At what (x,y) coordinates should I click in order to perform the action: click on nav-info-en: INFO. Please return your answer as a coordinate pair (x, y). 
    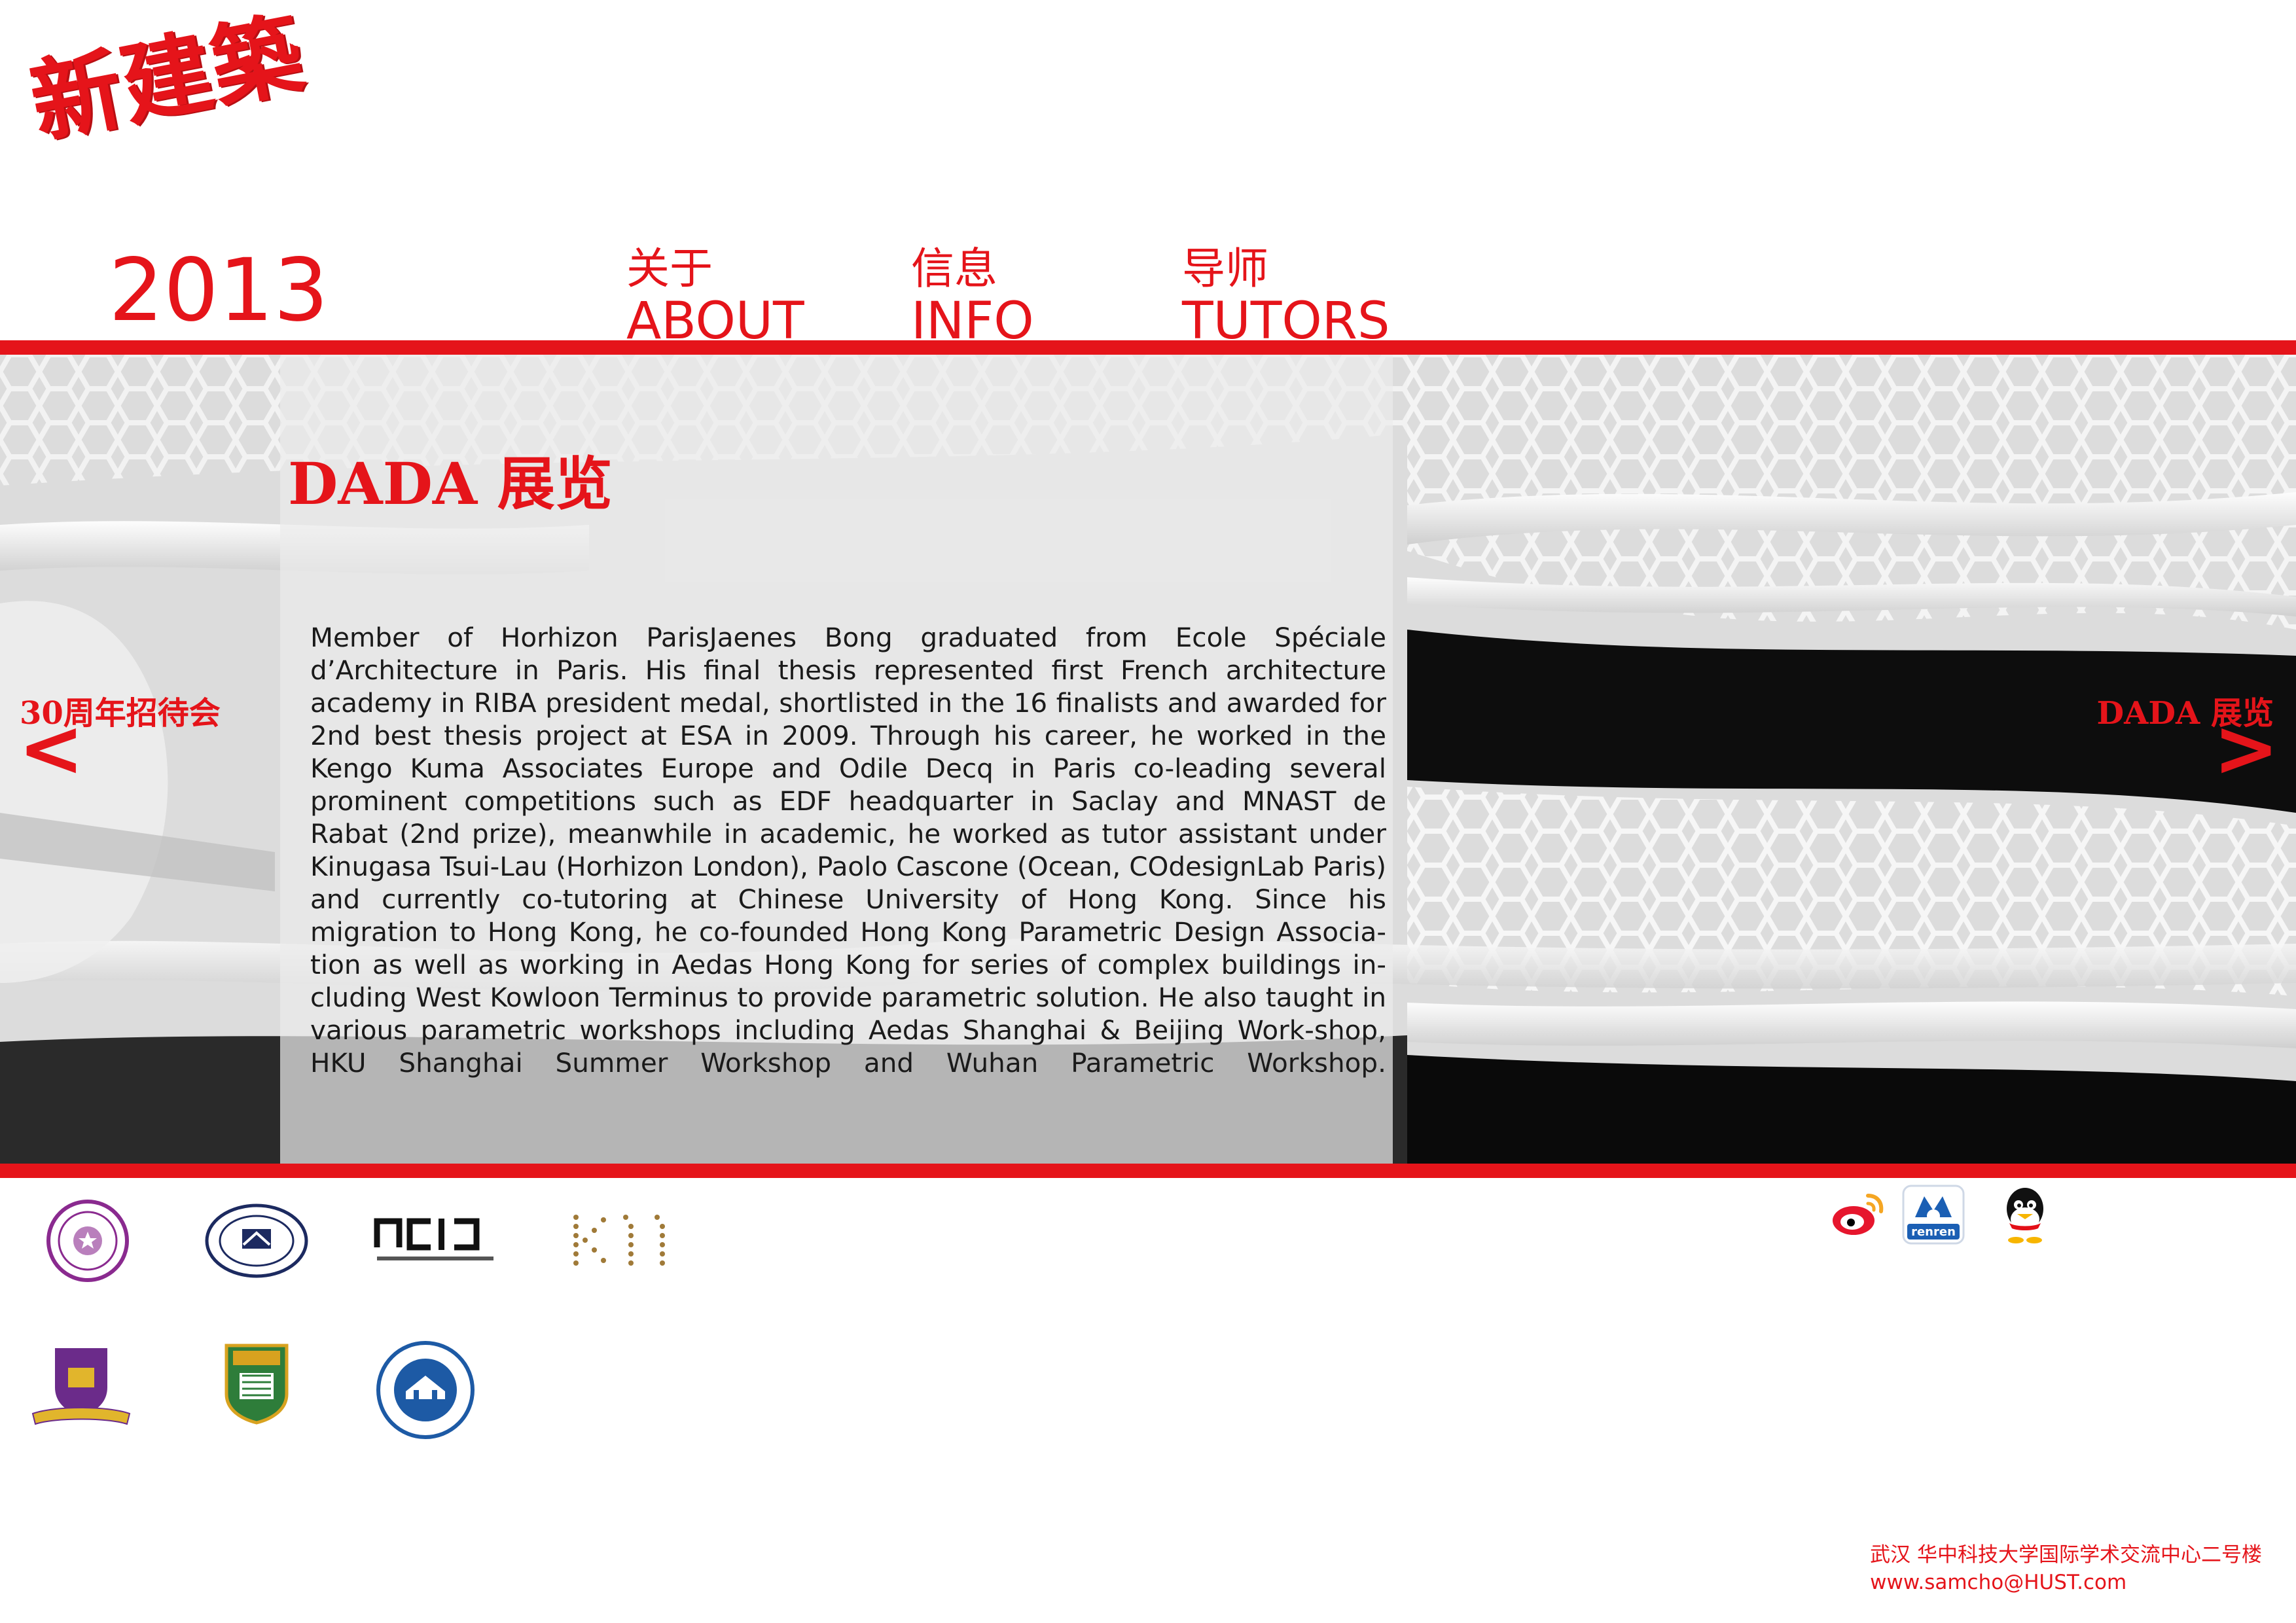
    Looking at the image, I should click on (972, 321).